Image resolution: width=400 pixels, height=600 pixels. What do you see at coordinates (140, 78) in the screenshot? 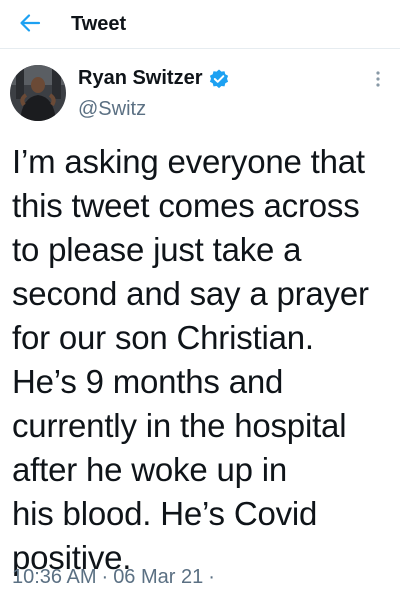
I see `display-name: Ryan Switzer` at bounding box center [140, 78].